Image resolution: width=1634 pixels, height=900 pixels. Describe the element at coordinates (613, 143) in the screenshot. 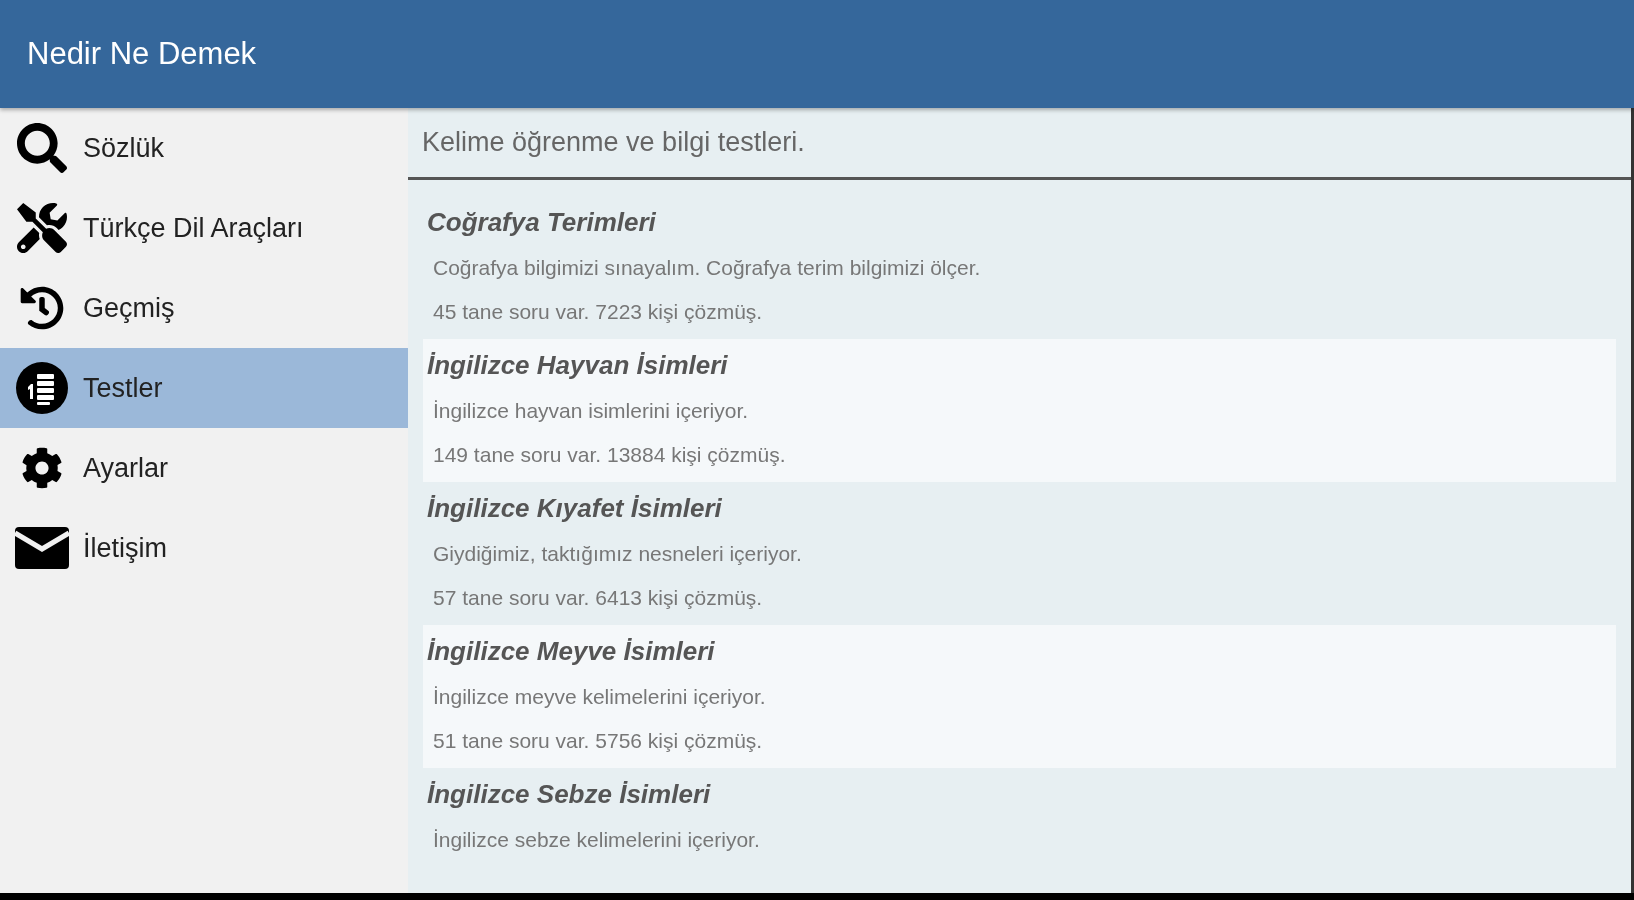

I see `page-description: Kelime öğrenme ve bilgi testleri.` at that location.